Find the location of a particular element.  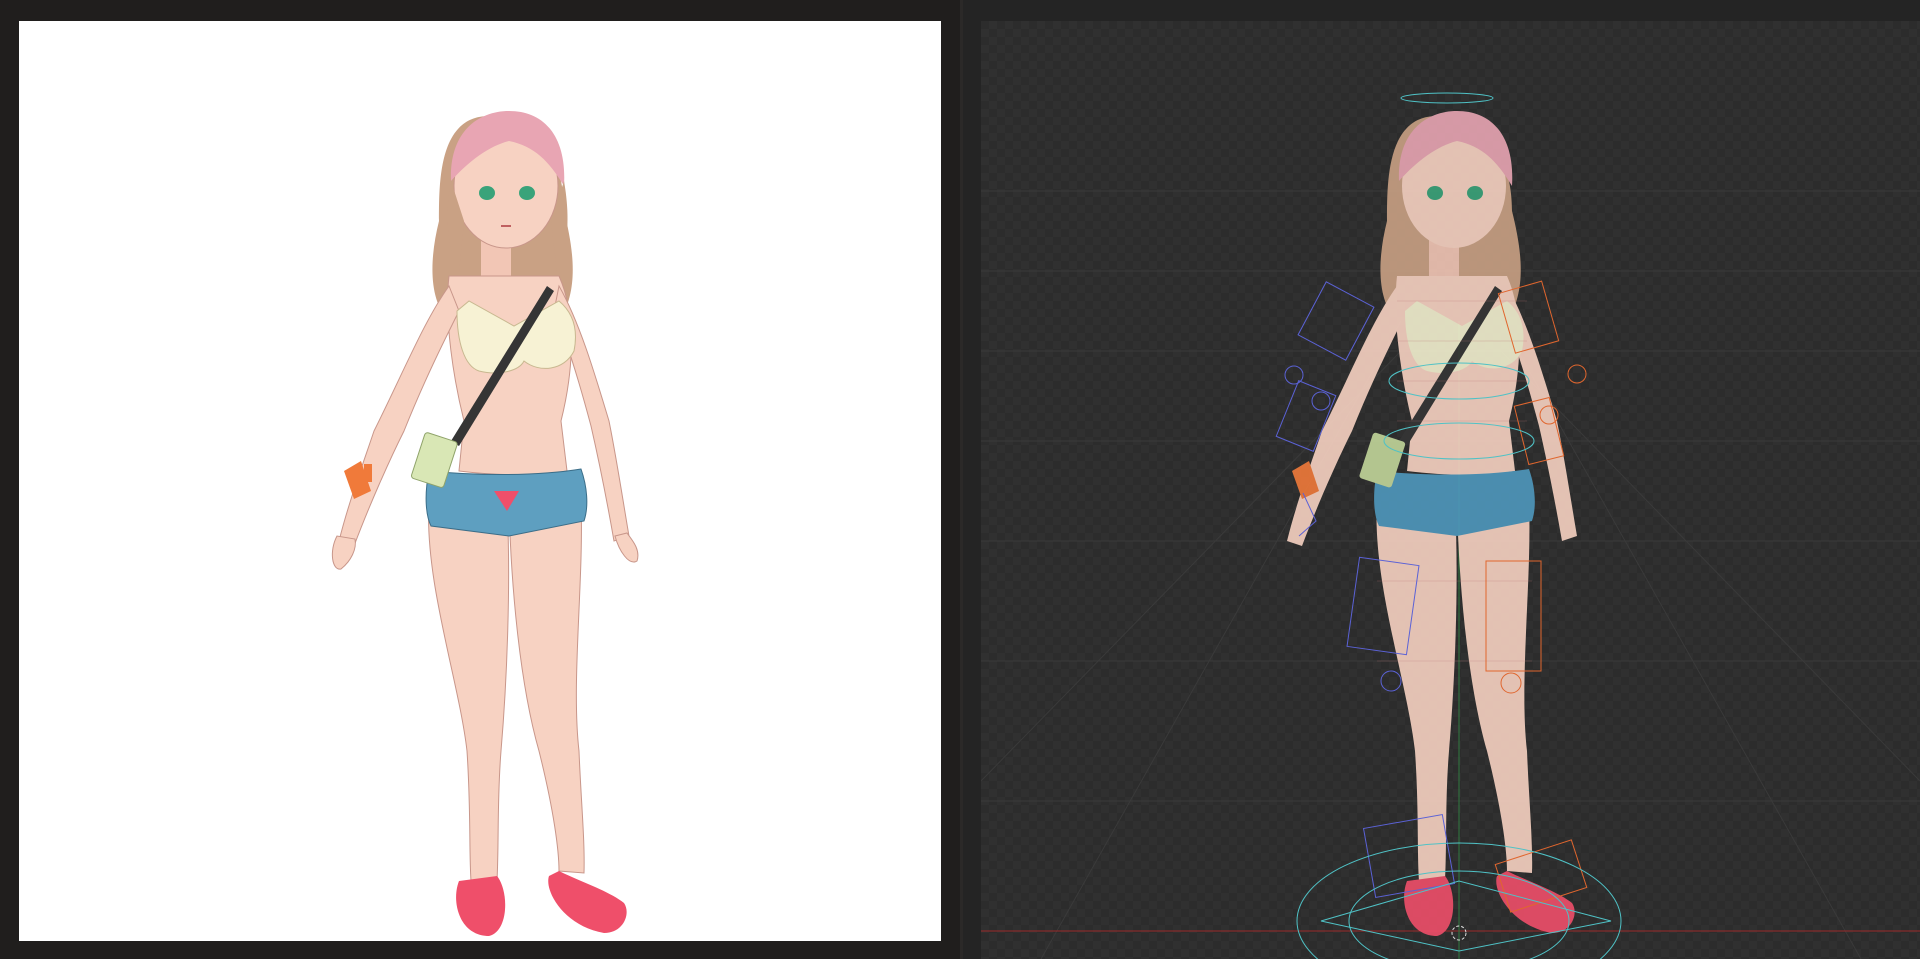

character-figure-reference is located at coordinates (485, 523).